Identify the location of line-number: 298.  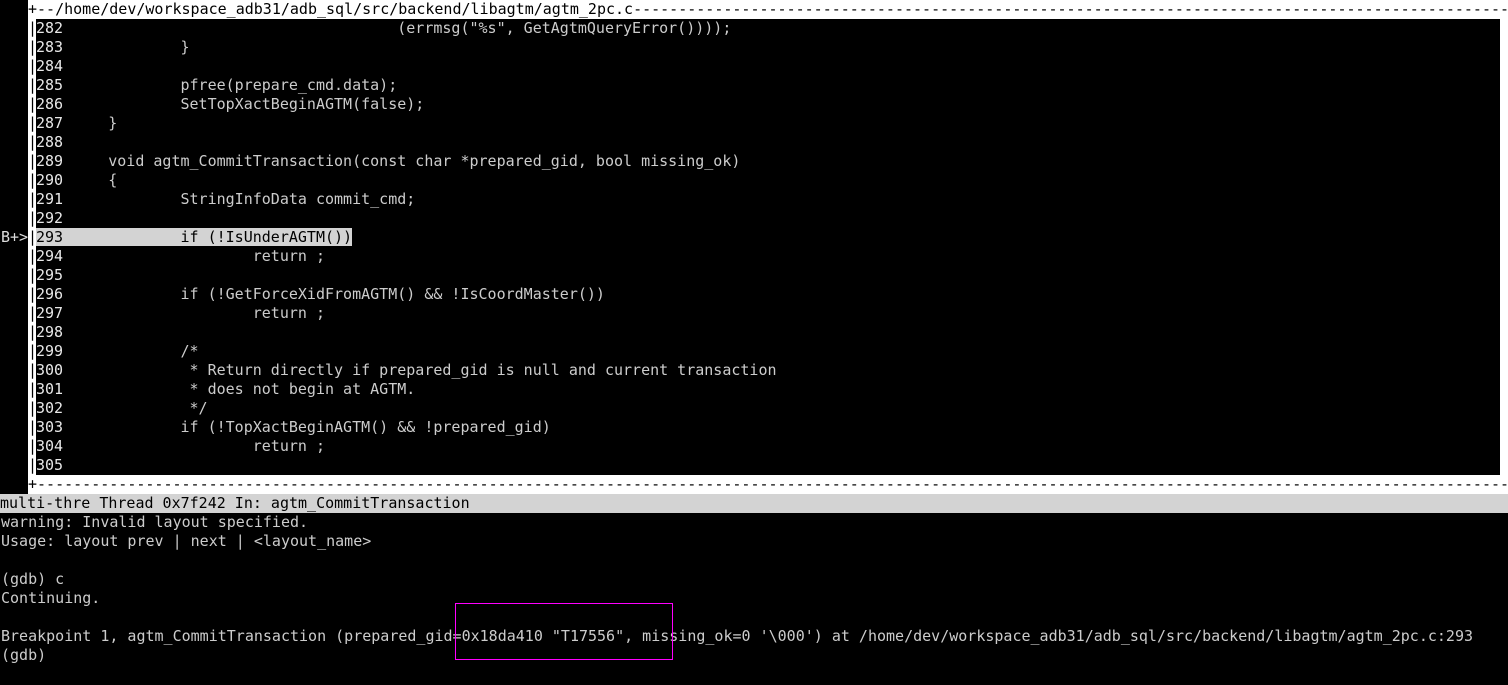
(50, 332).